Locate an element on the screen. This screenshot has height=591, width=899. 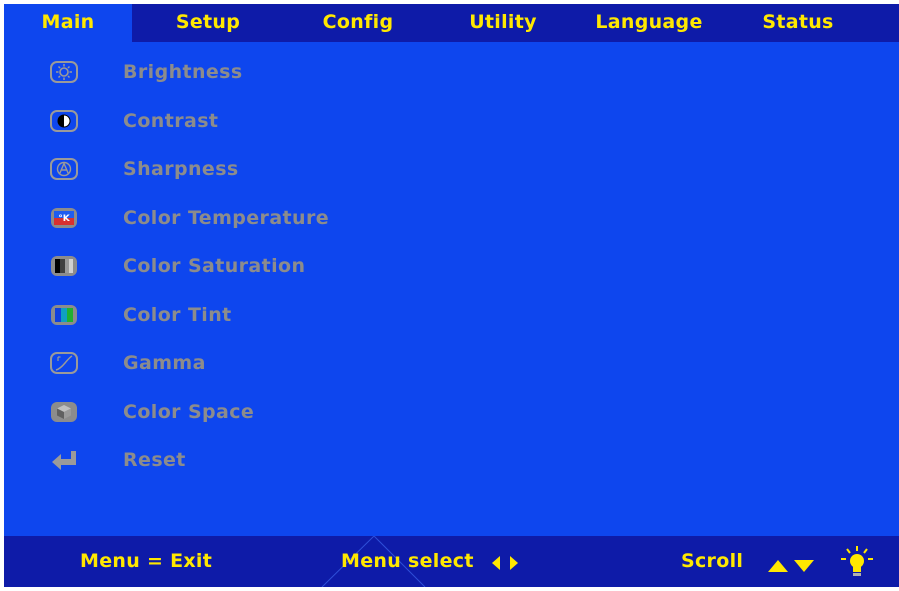
tab-config: Config is located at coordinates (358, 23).